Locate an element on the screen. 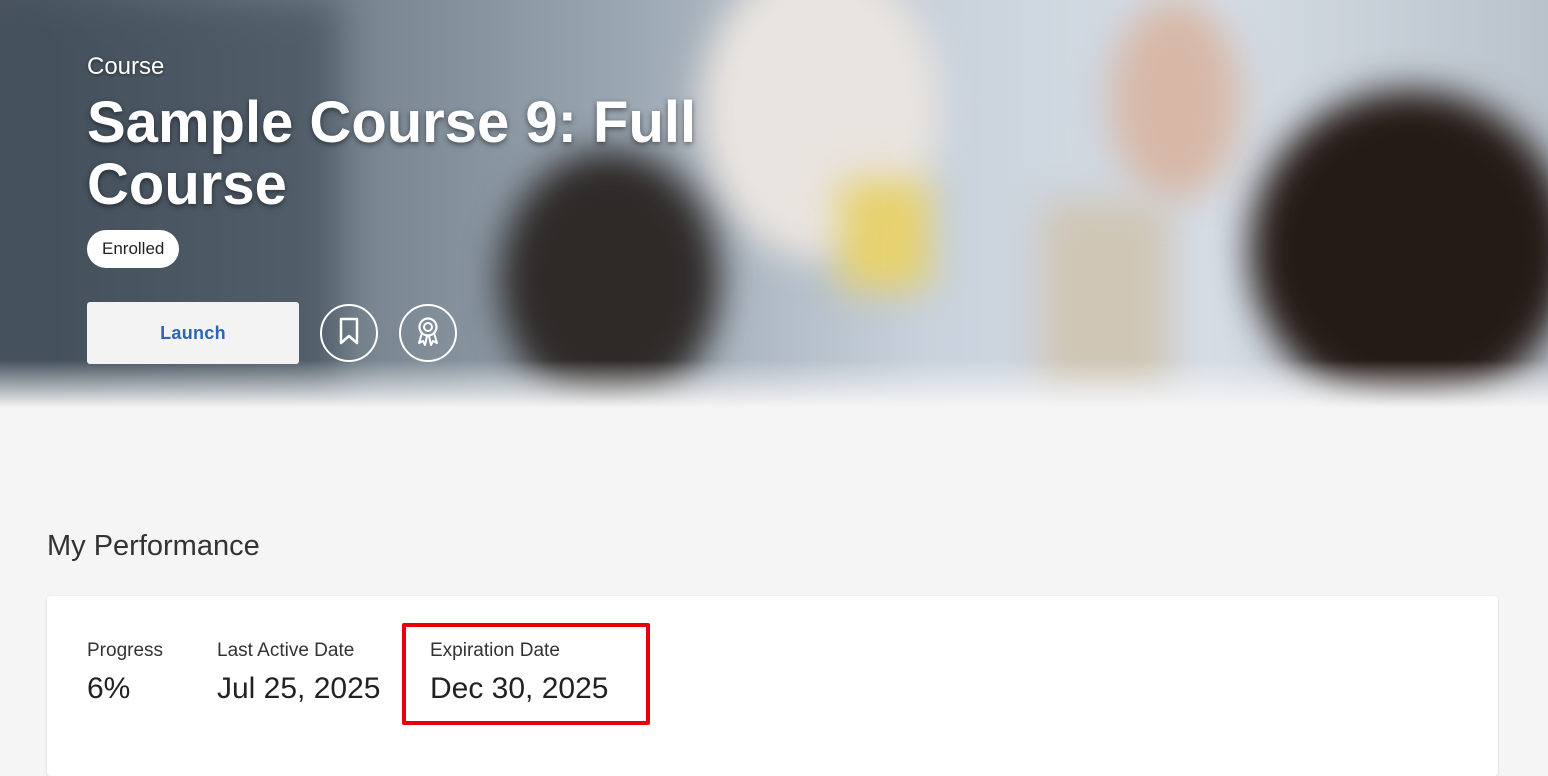 The height and width of the screenshot is (776, 1548). certificate-icon is located at coordinates (428, 333).